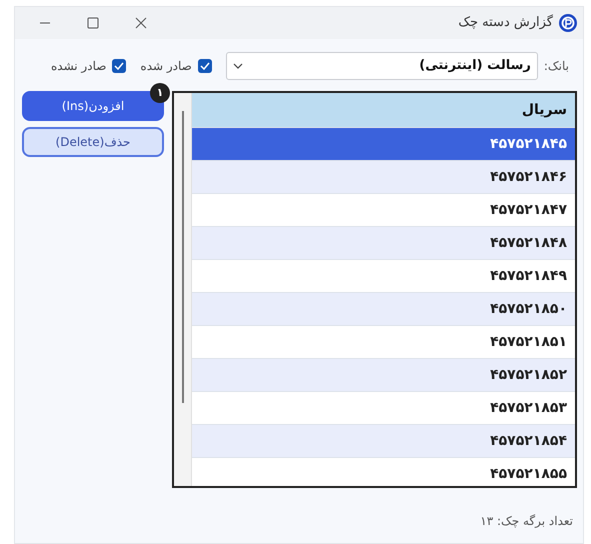 The height and width of the screenshot is (544, 591). What do you see at coordinates (78, 66) in the screenshot?
I see `checkbox-label: صادر نشده` at bounding box center [78, 66].